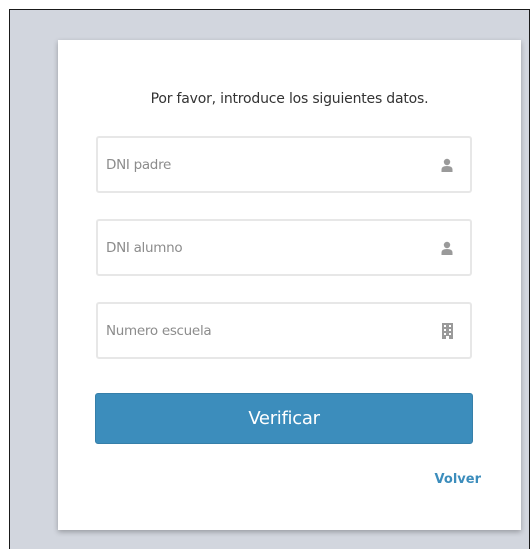  I want to click on numero-escuela-field, so click(284, 330).